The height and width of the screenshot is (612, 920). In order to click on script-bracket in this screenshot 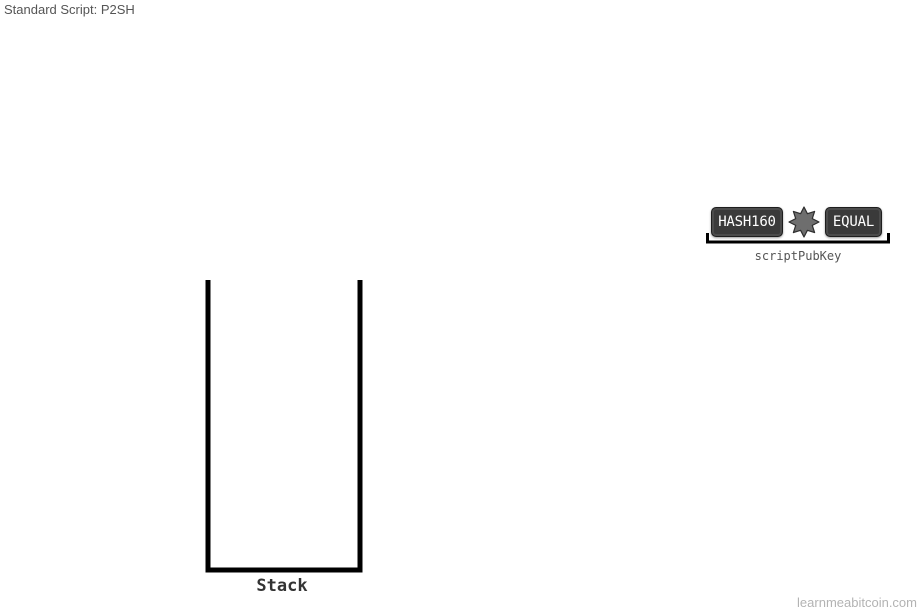, I will do `click(798, 238)`.